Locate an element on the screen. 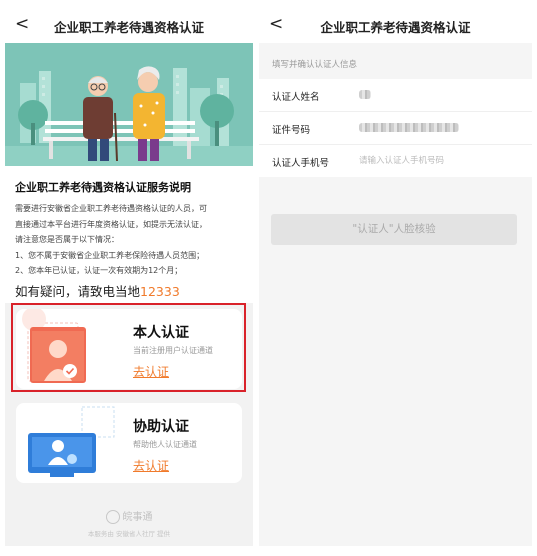  elderly-couple-illustration is located at coordinates (129, 104).